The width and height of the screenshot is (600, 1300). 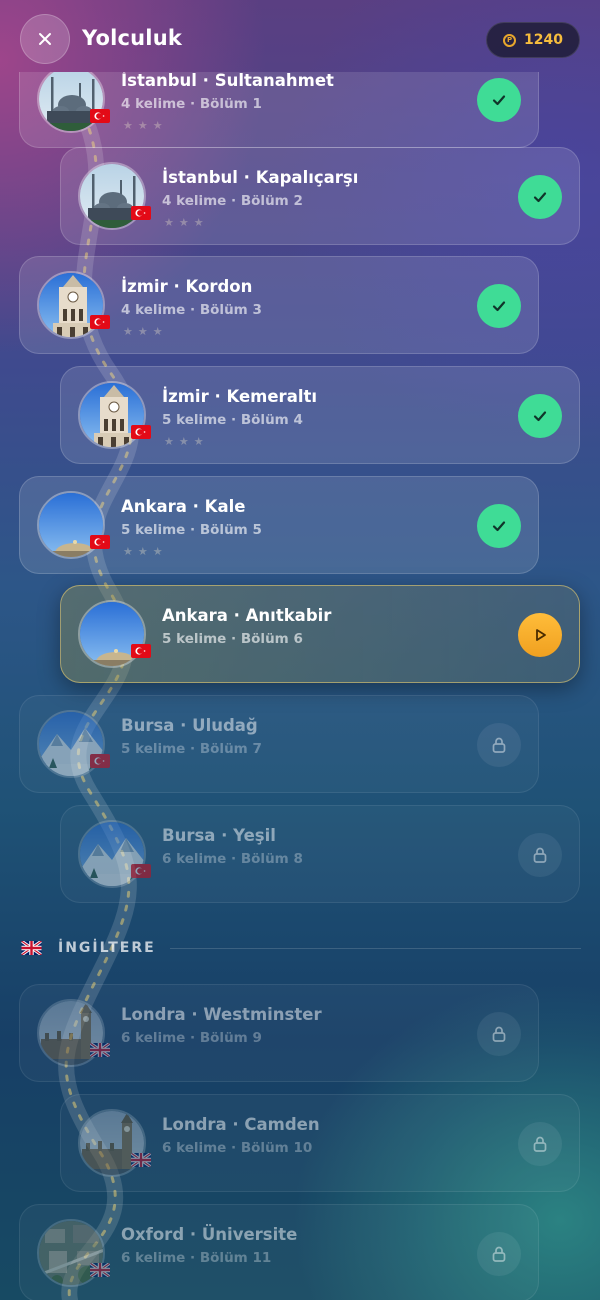 What do you see at coordinates (320, 854) in the screenshot?
I see `level-card: Bursa · Yeşil 6 kelime · Bölüm 8` at bounding box center [320, 854].